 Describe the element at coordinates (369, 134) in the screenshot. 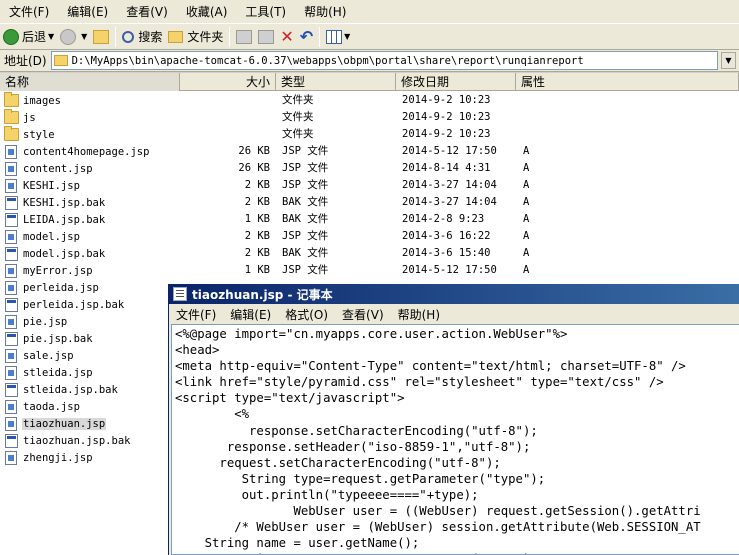

I see `file-row: style 文件夹 2014-9-2 10:23` at that location.